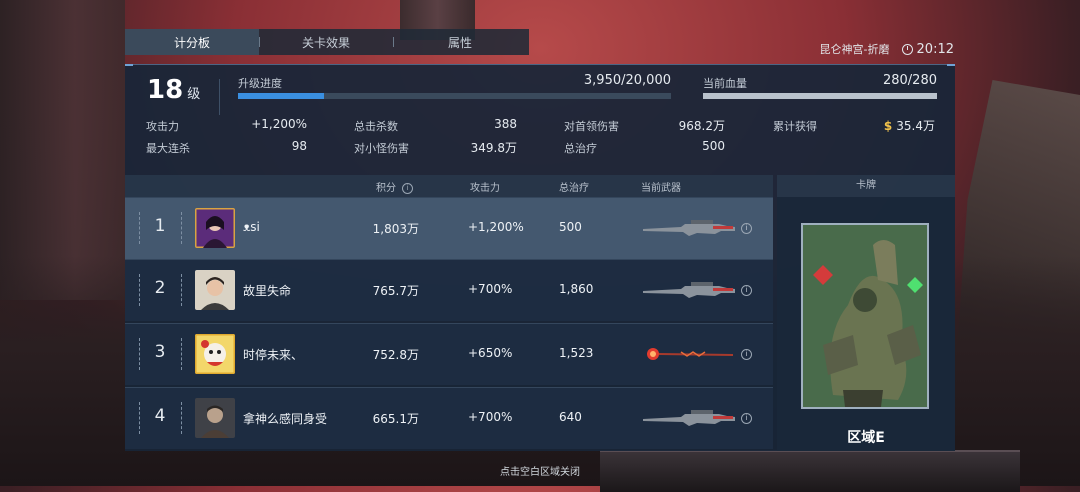 This screenshot has width=1080, height=492. I want to click on stat-label-kills: 总击杀数, so click(376, 126).